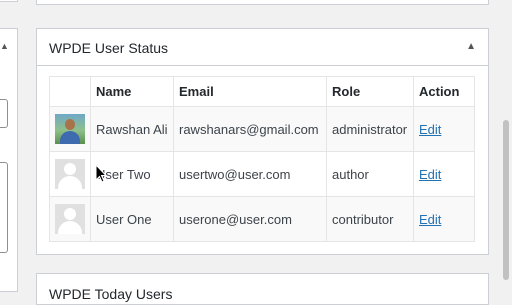  I want to click on user-email: usertwo@user.com, so click(250, 174).